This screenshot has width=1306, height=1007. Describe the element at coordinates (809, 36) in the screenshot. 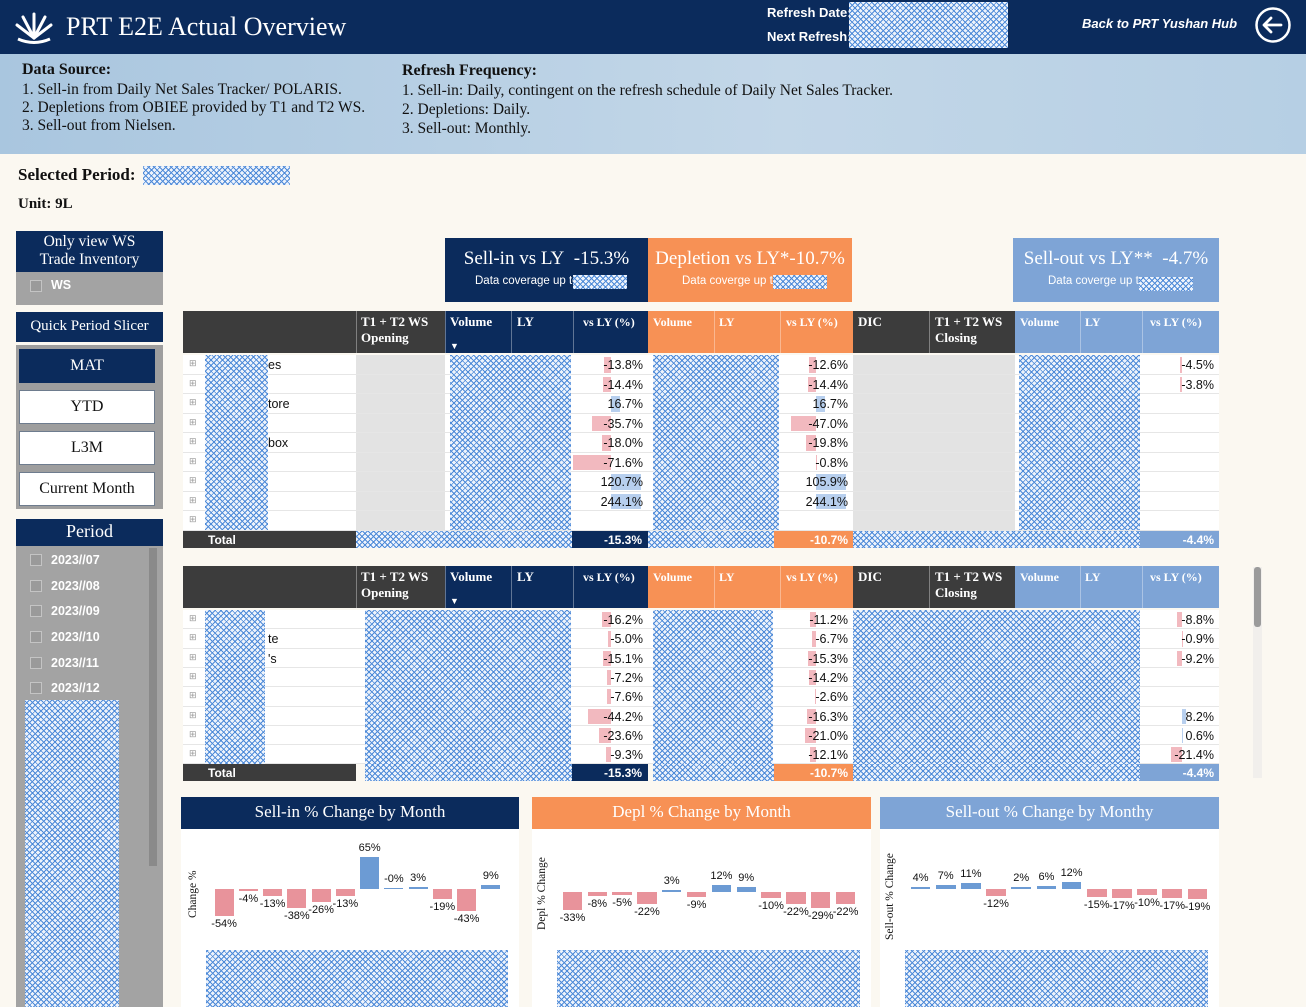

I see `next-refresh-label: Next Refresh:` at that location.